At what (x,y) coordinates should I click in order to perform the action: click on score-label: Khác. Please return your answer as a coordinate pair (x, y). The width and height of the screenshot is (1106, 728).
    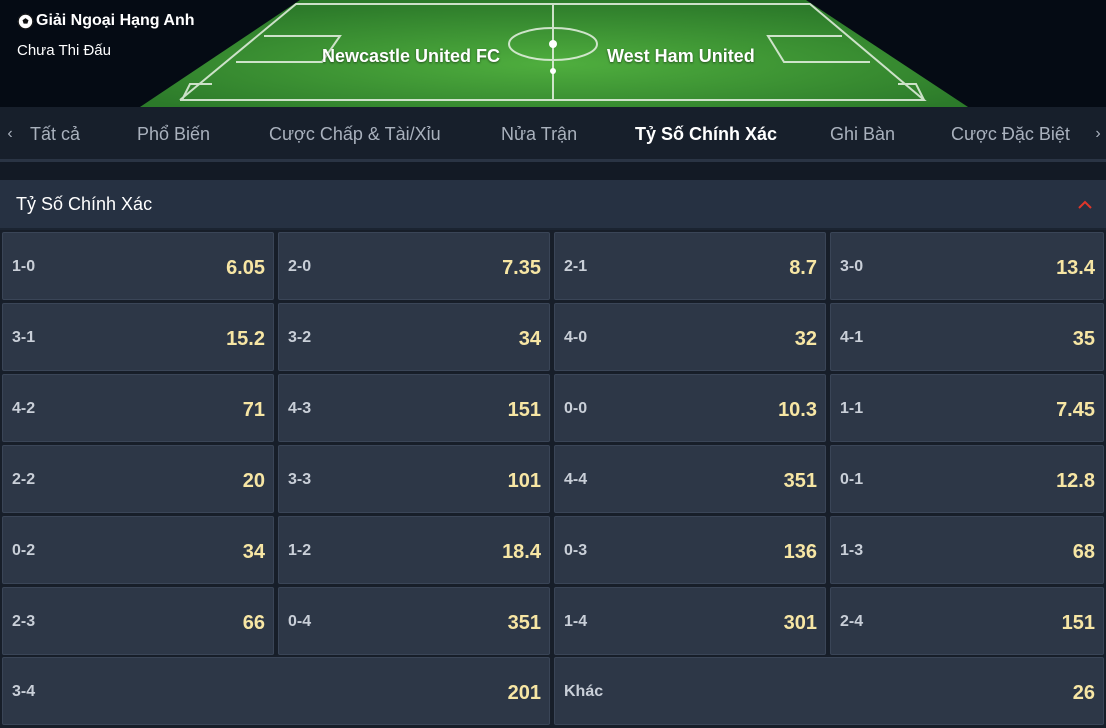
    Looking at the image, I should click on (584, 691).